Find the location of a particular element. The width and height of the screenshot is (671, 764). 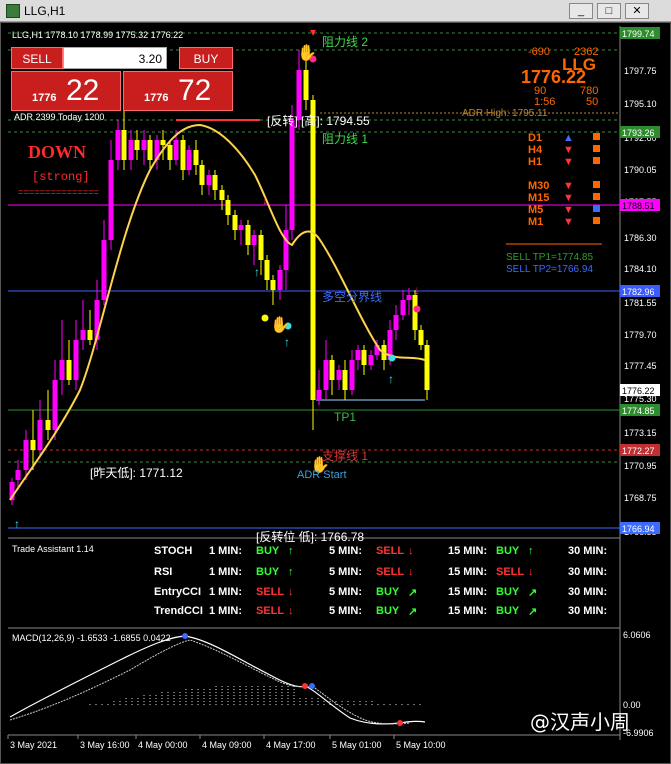

marker-cyan-dot is located at coordinates (392, 358).